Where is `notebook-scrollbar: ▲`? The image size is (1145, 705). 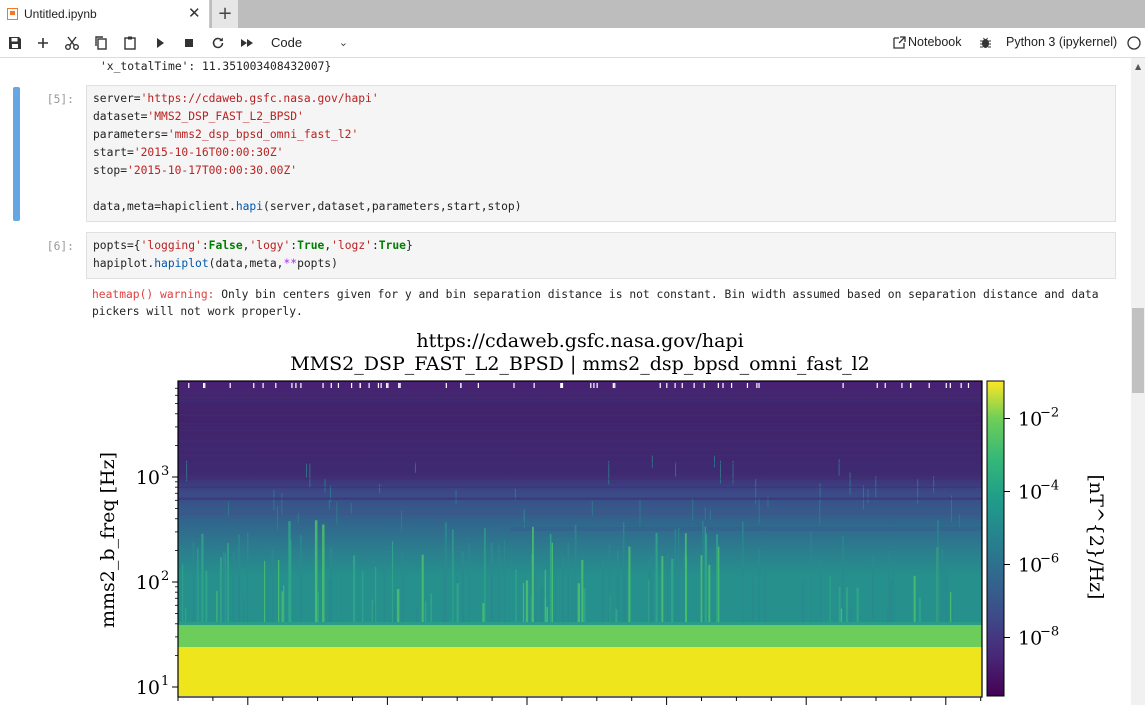 notebook-scrollbar: ▲ is located at coordinates (1138, 381).